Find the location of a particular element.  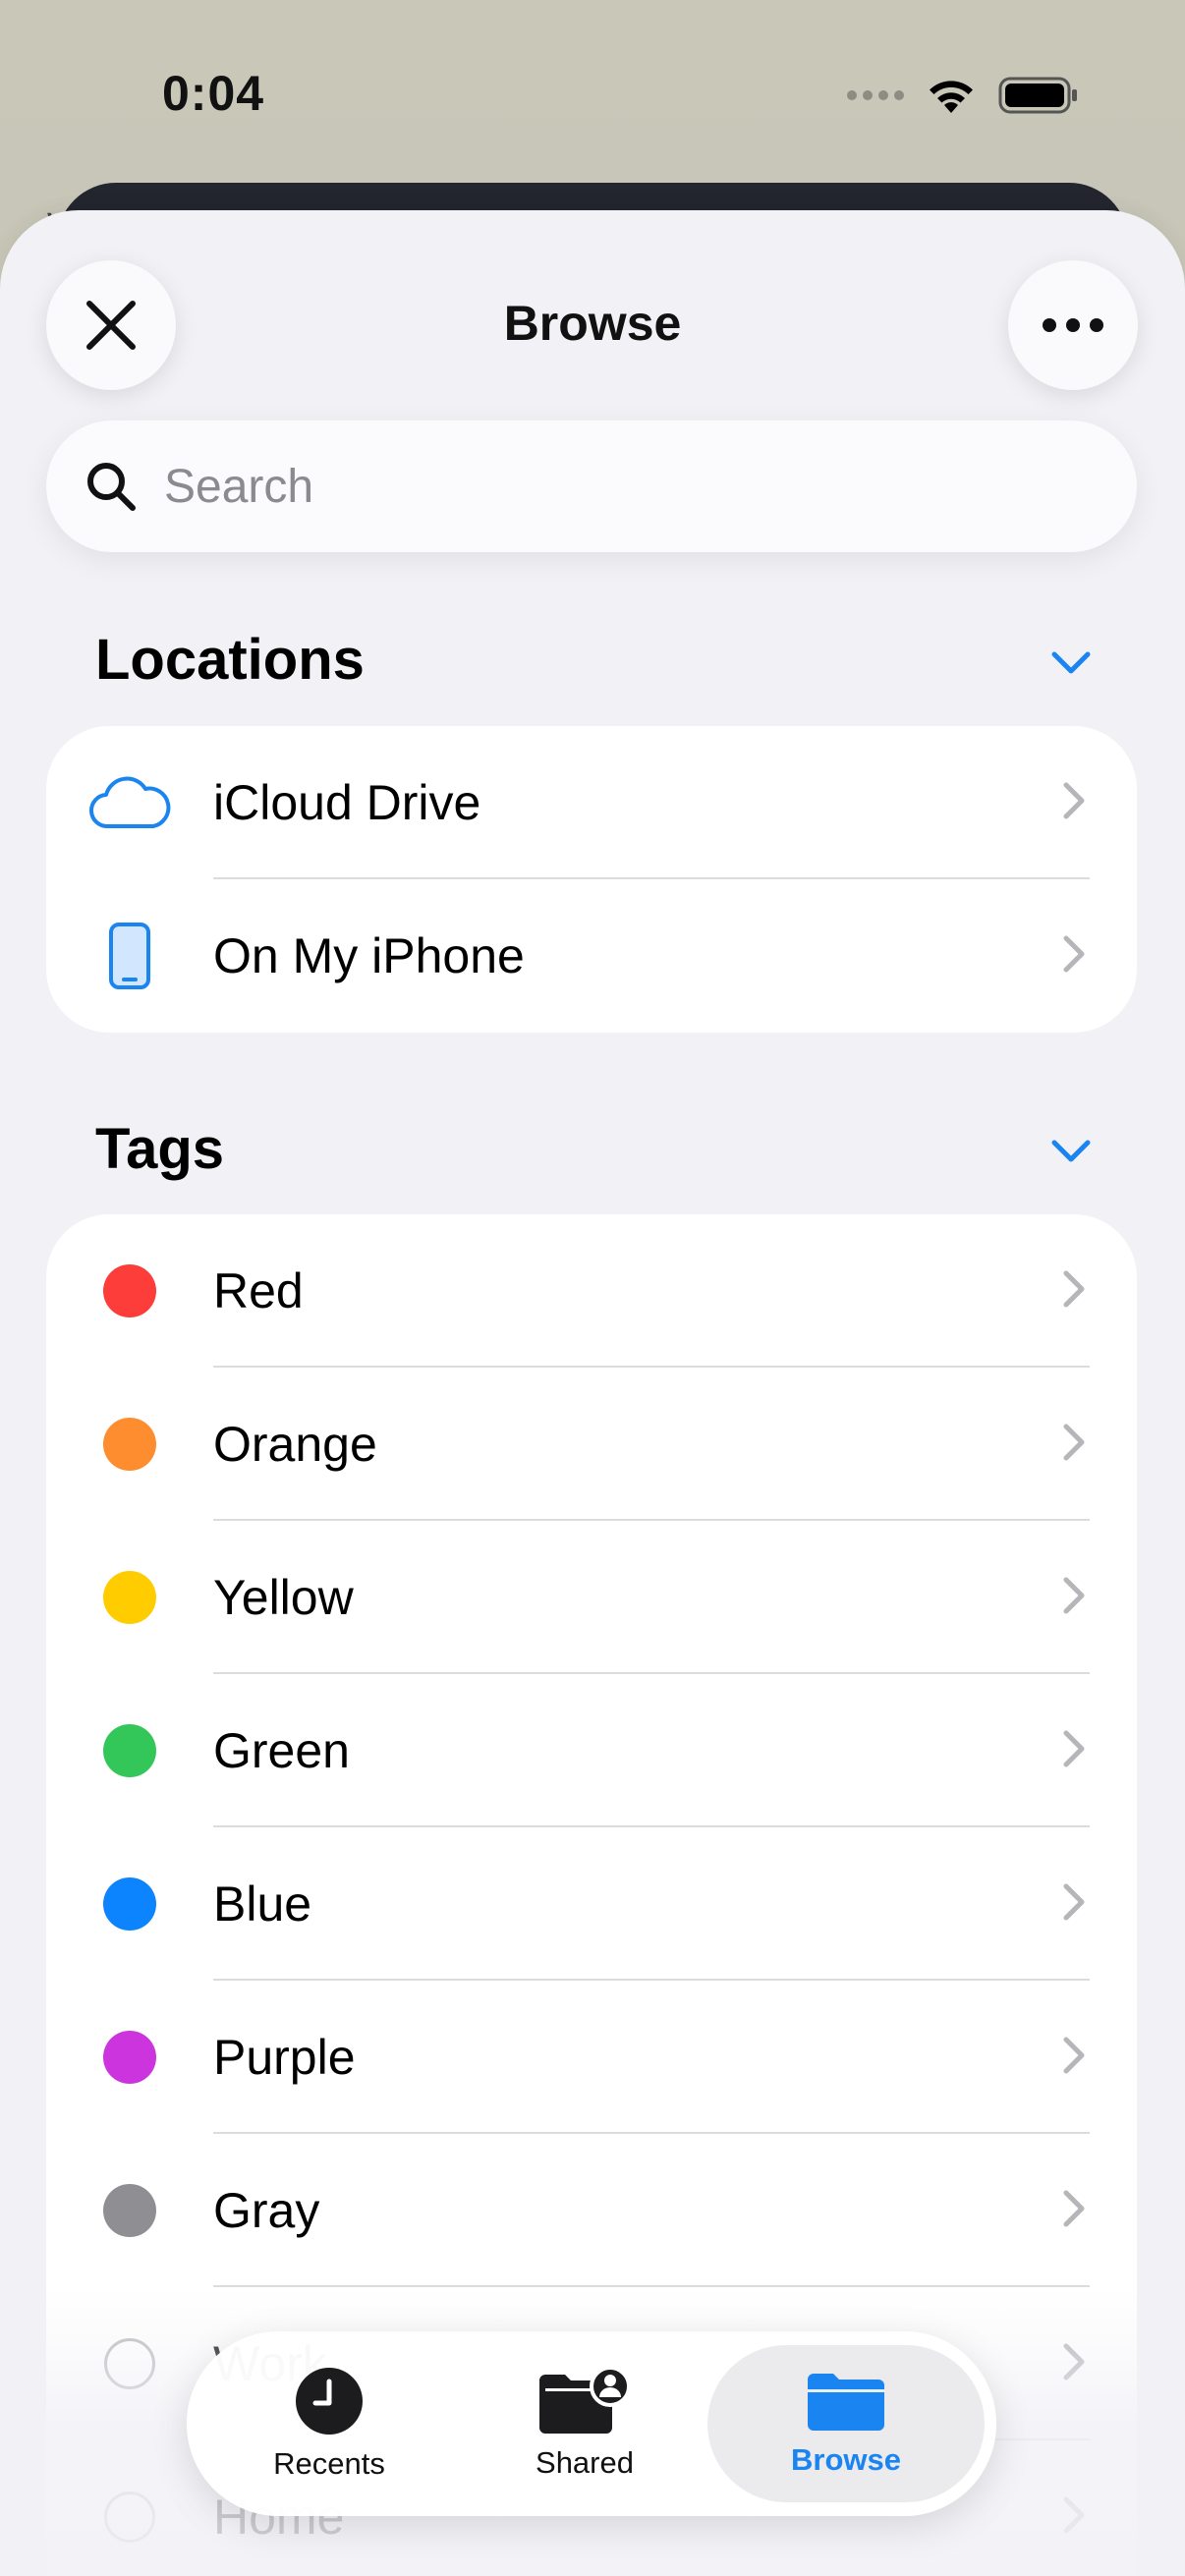

tag-item-orange: Orange is located at coordinates (592, 1444).